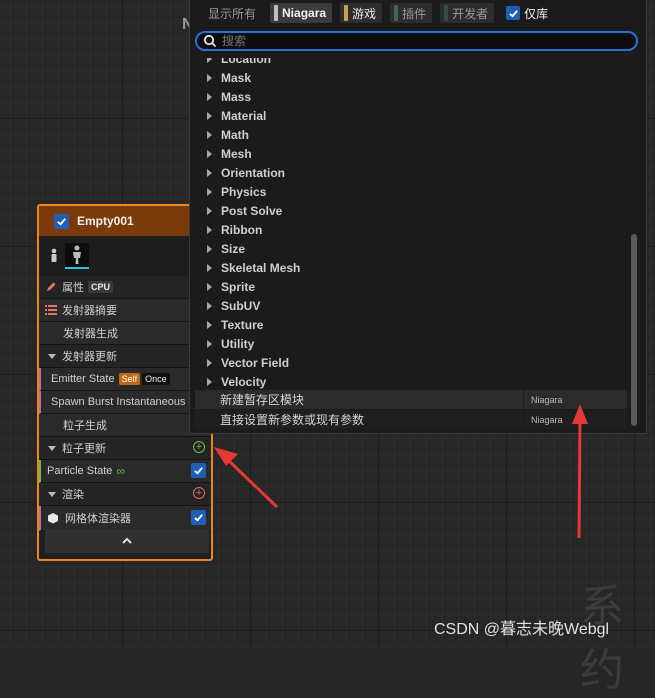  I want to click on category-label: Size, so click(233, 248).